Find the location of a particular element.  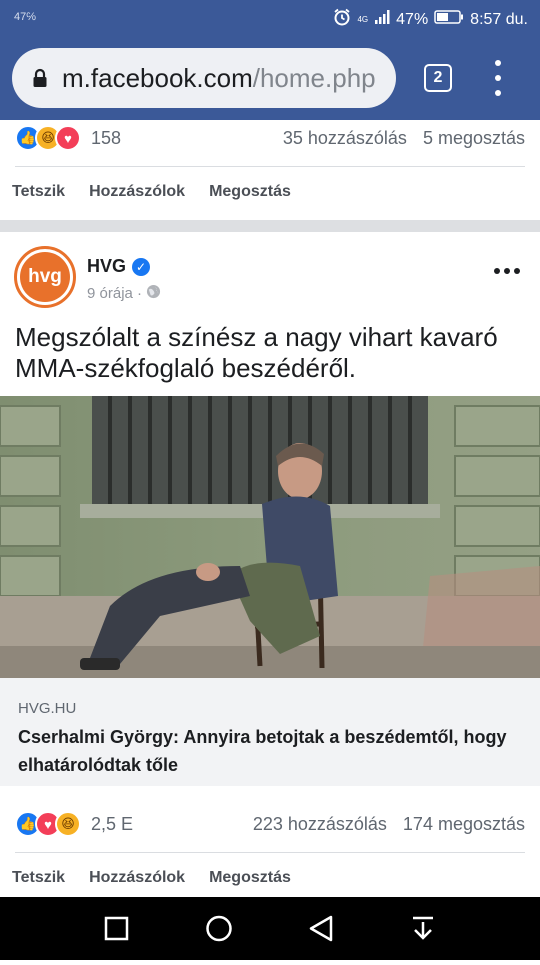

globe-icon is located at coordinates (153, 293).